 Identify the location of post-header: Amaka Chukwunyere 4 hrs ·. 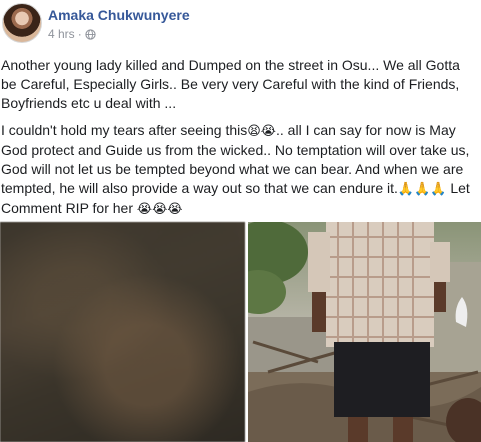
(240, 26).